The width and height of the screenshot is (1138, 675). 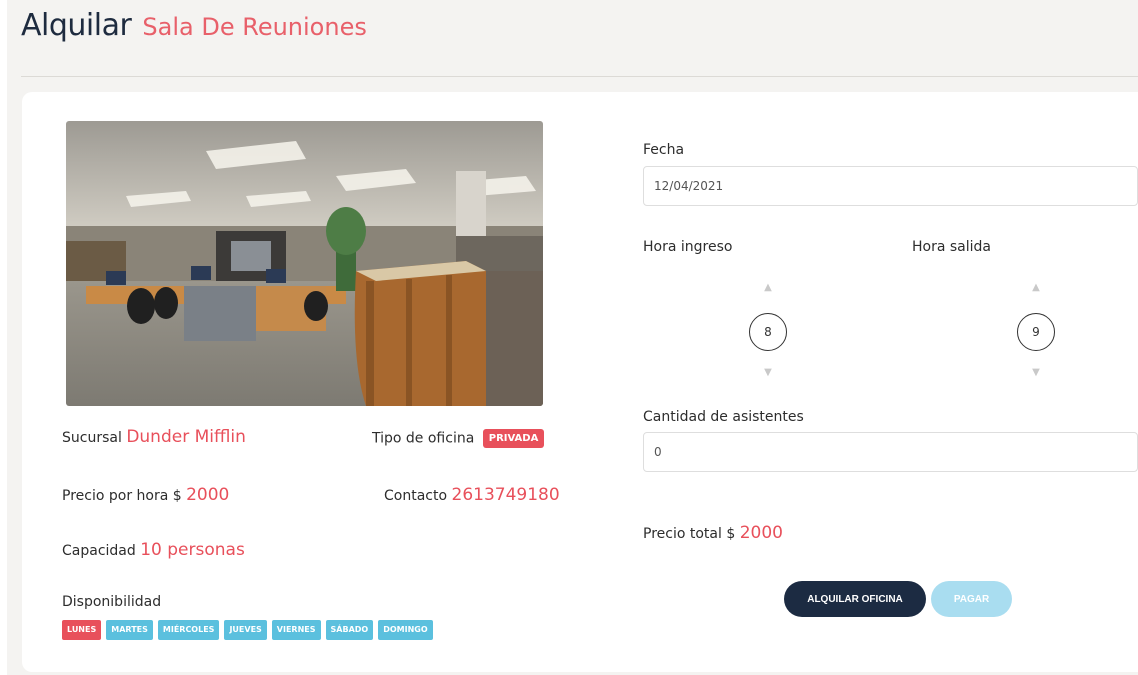 I want to click on hora-ingreso-down-icon: ▼, so click(x=768, y=373).